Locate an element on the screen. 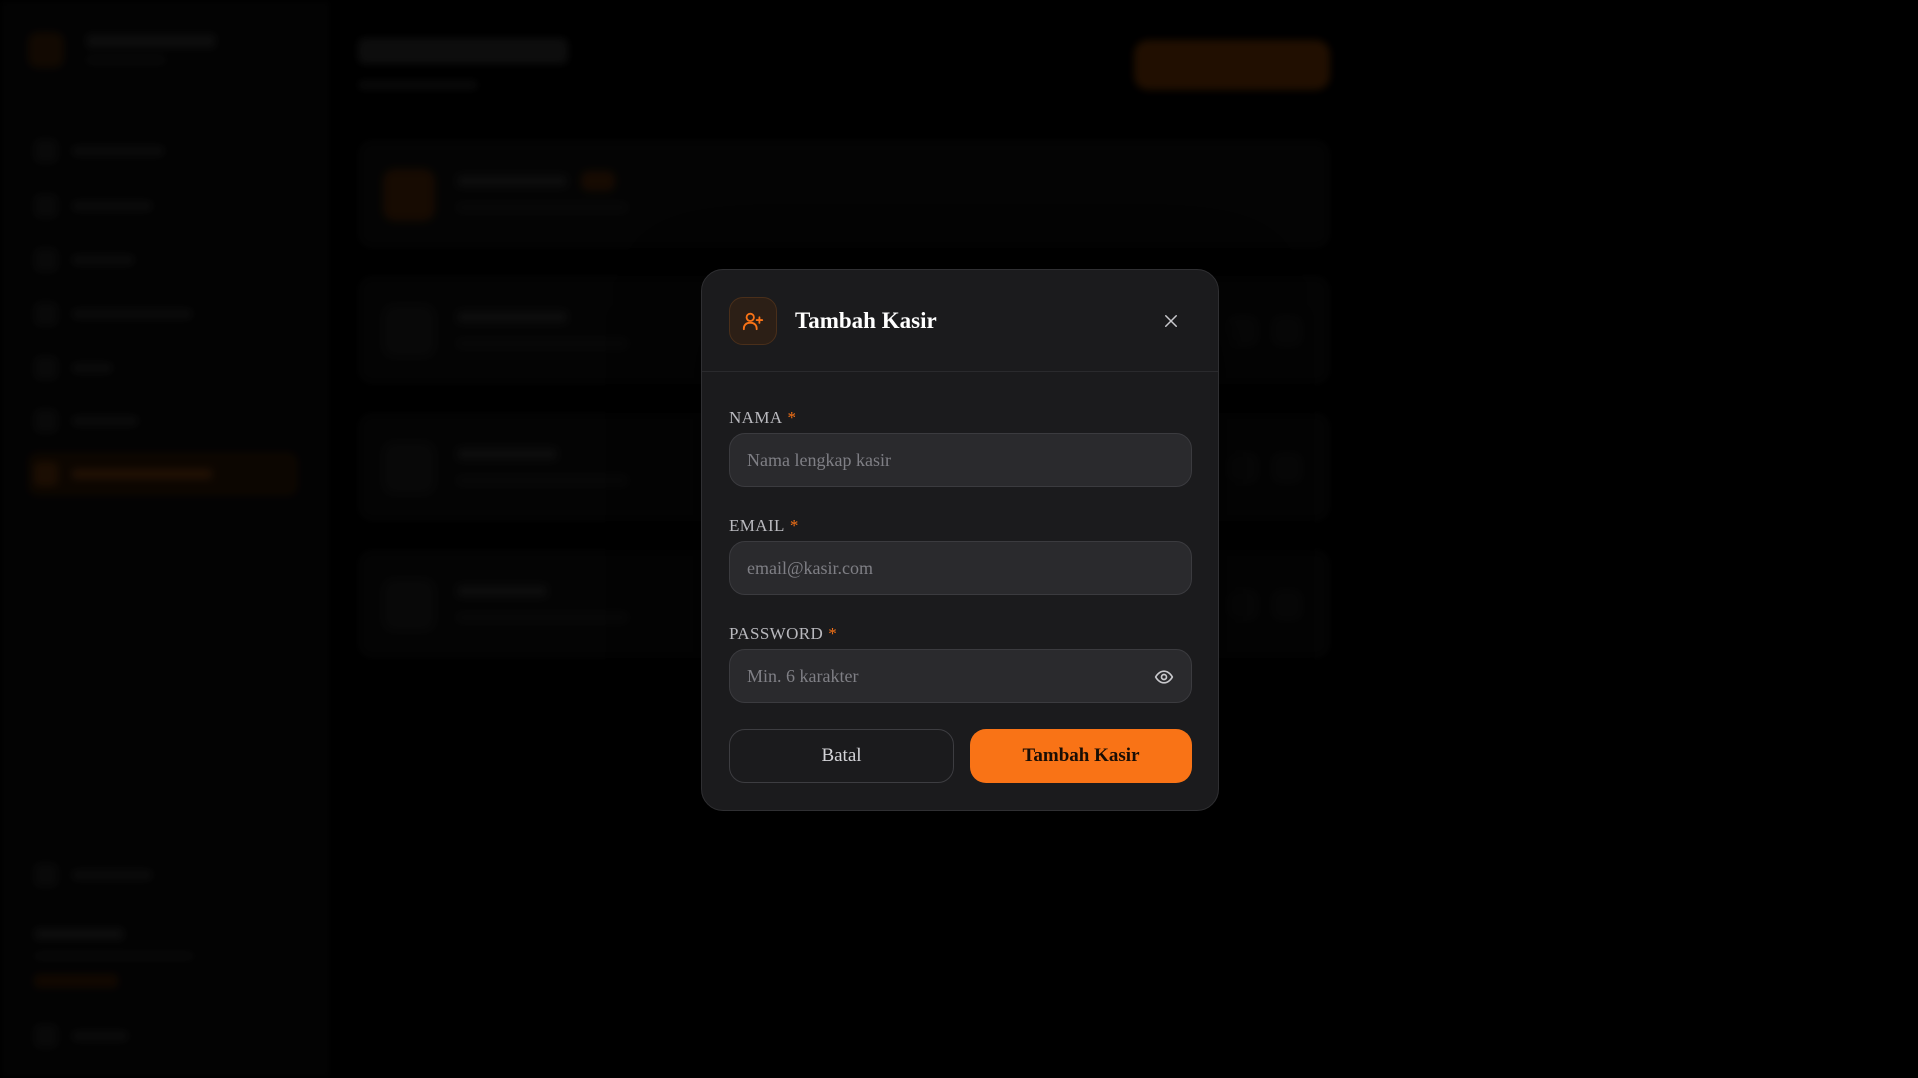 This screenshot has height=1078, width=1918. name-label-text: NAMA is located at coordinates (756, 417).